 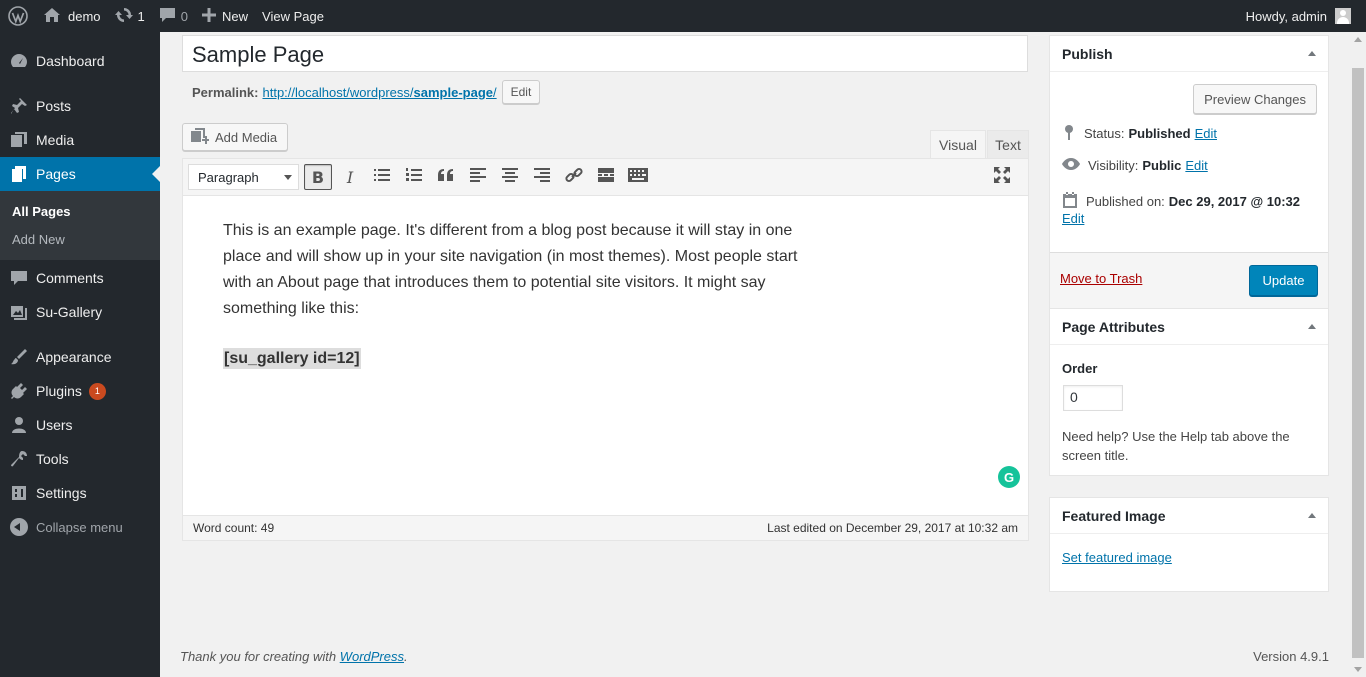 I want to click on published-label: Published on:, so click(x=1125, y=201).